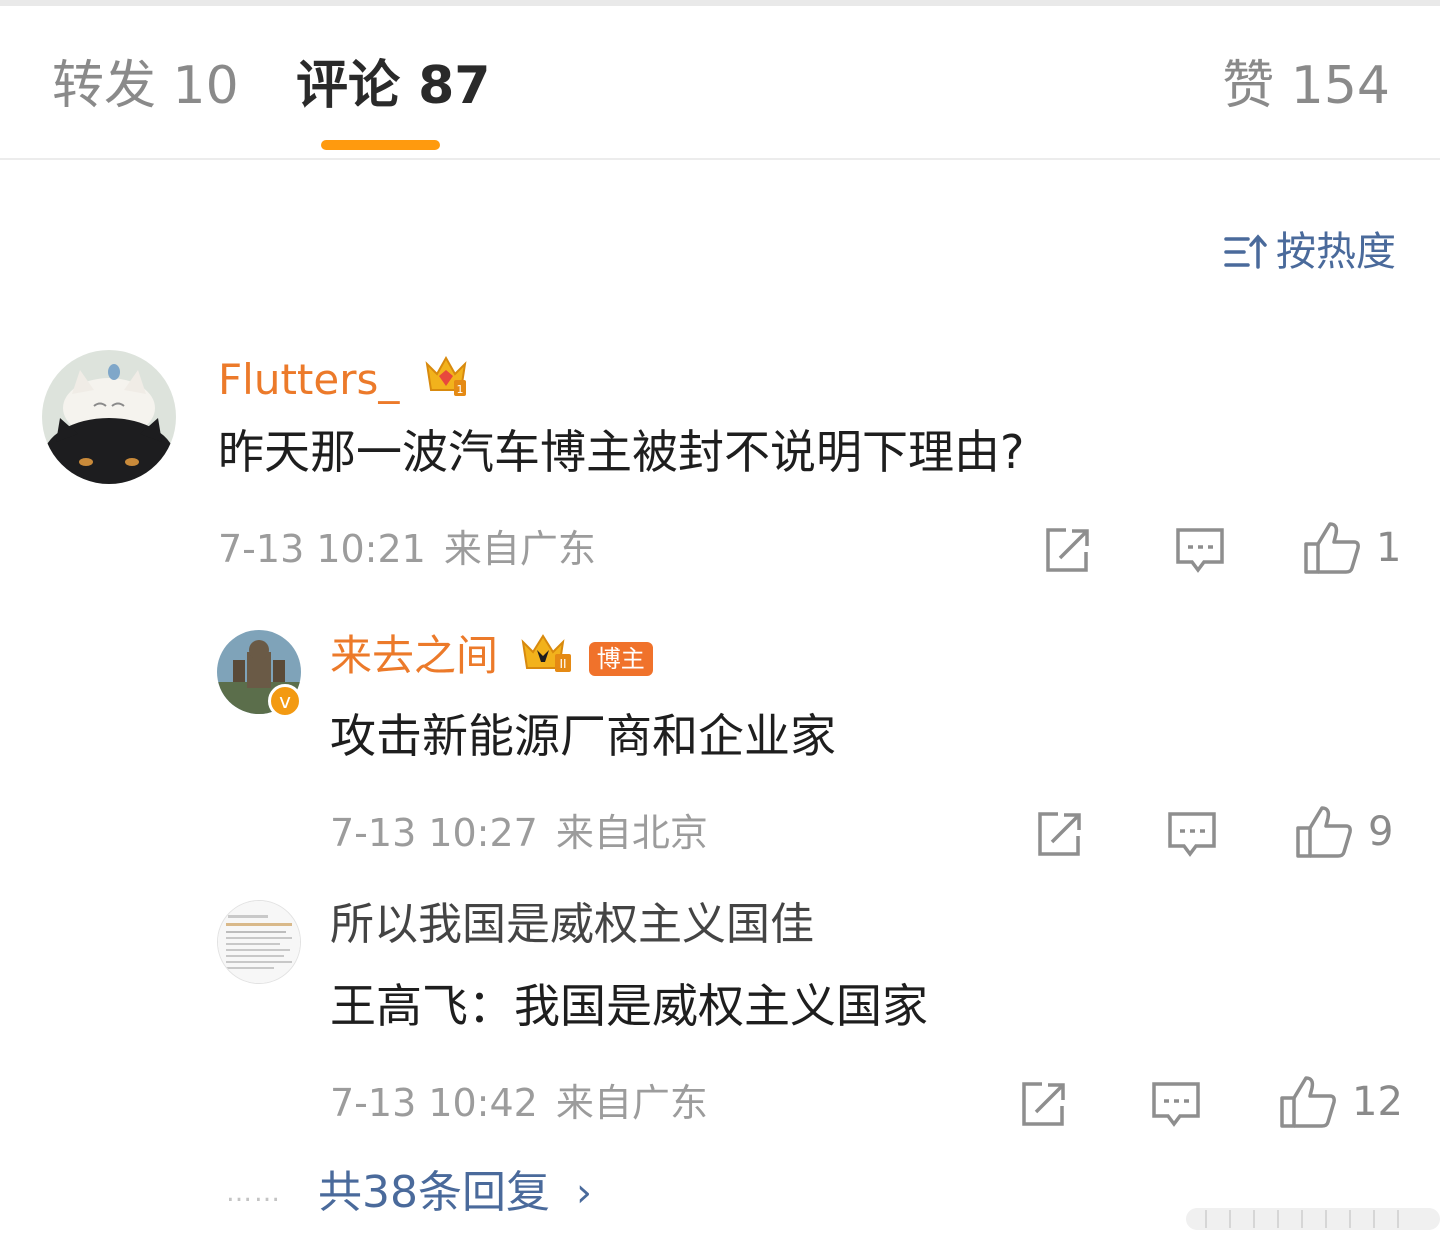  Describe the element at coordinates (621, 452) in the screenshot. I see `comment-text: 昨天那一波汽车博主被封不说明下理由?` at that location.